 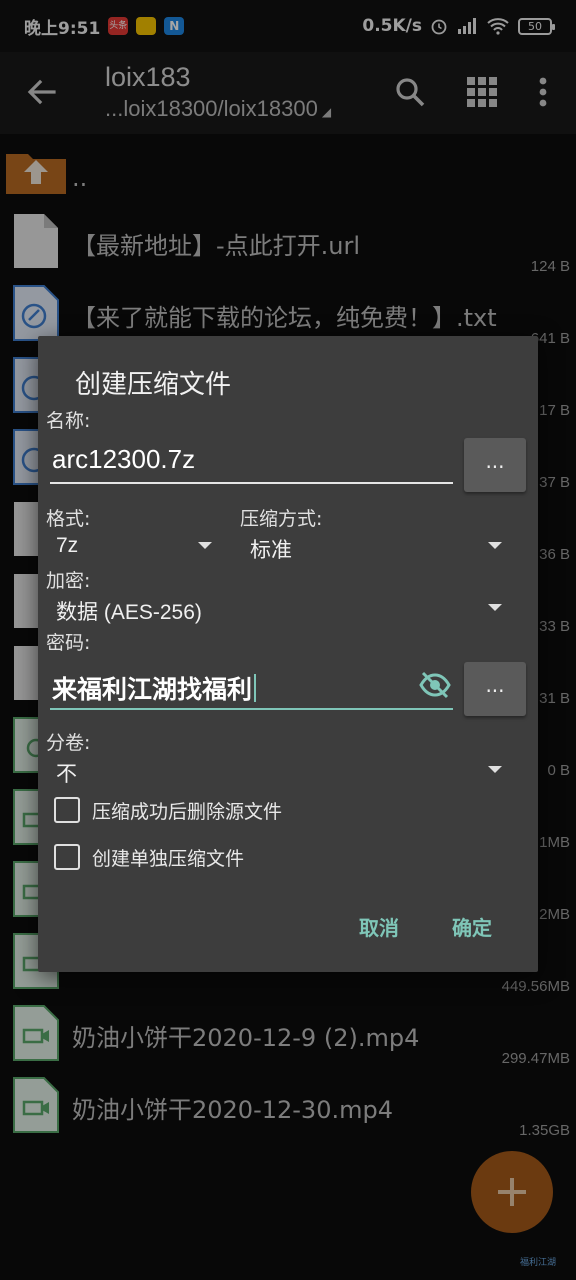 I want to click on format-select: 7z, so click(x=131, y=546).